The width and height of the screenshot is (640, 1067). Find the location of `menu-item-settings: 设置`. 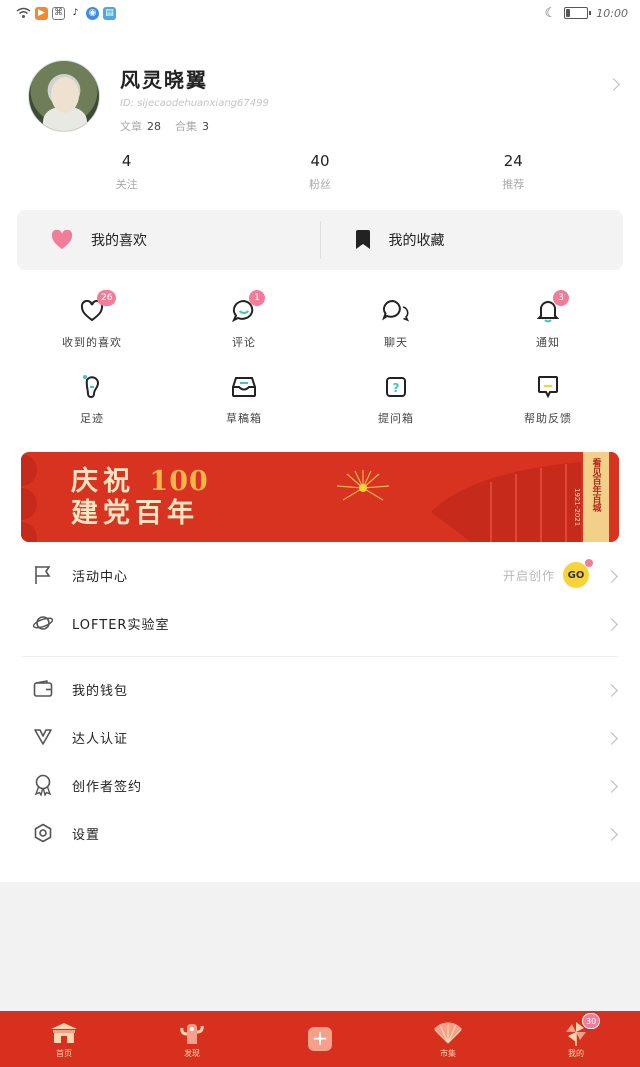

menu-item-settings: 设置 is located at coordinates (320, 833).